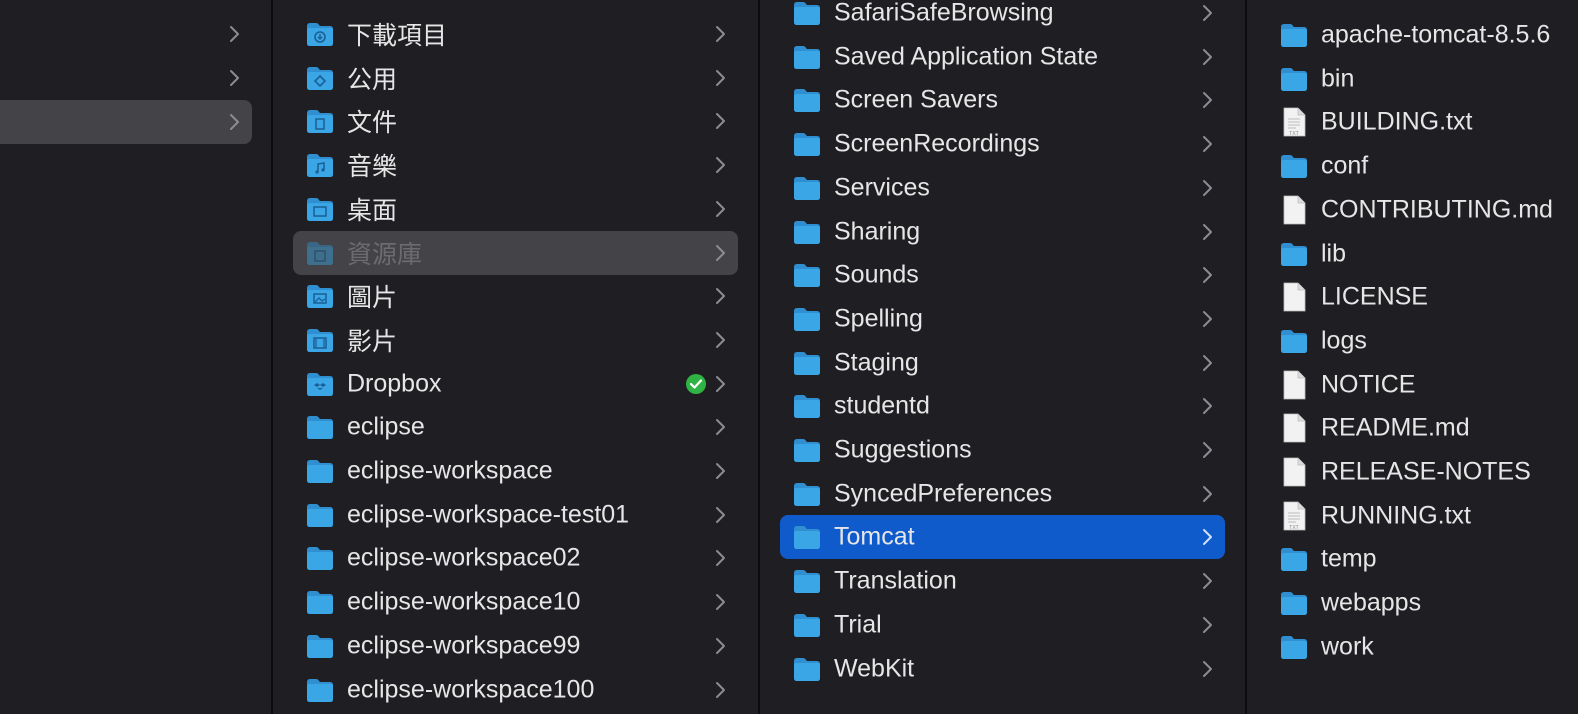 Image resolution: width=1578 pixels, height=714 pixels. What do you see at coordinates (1422, 472) in the screenshot?
I see `list-item: RELEASE-NOTES` at bounding box center [1422, 472].